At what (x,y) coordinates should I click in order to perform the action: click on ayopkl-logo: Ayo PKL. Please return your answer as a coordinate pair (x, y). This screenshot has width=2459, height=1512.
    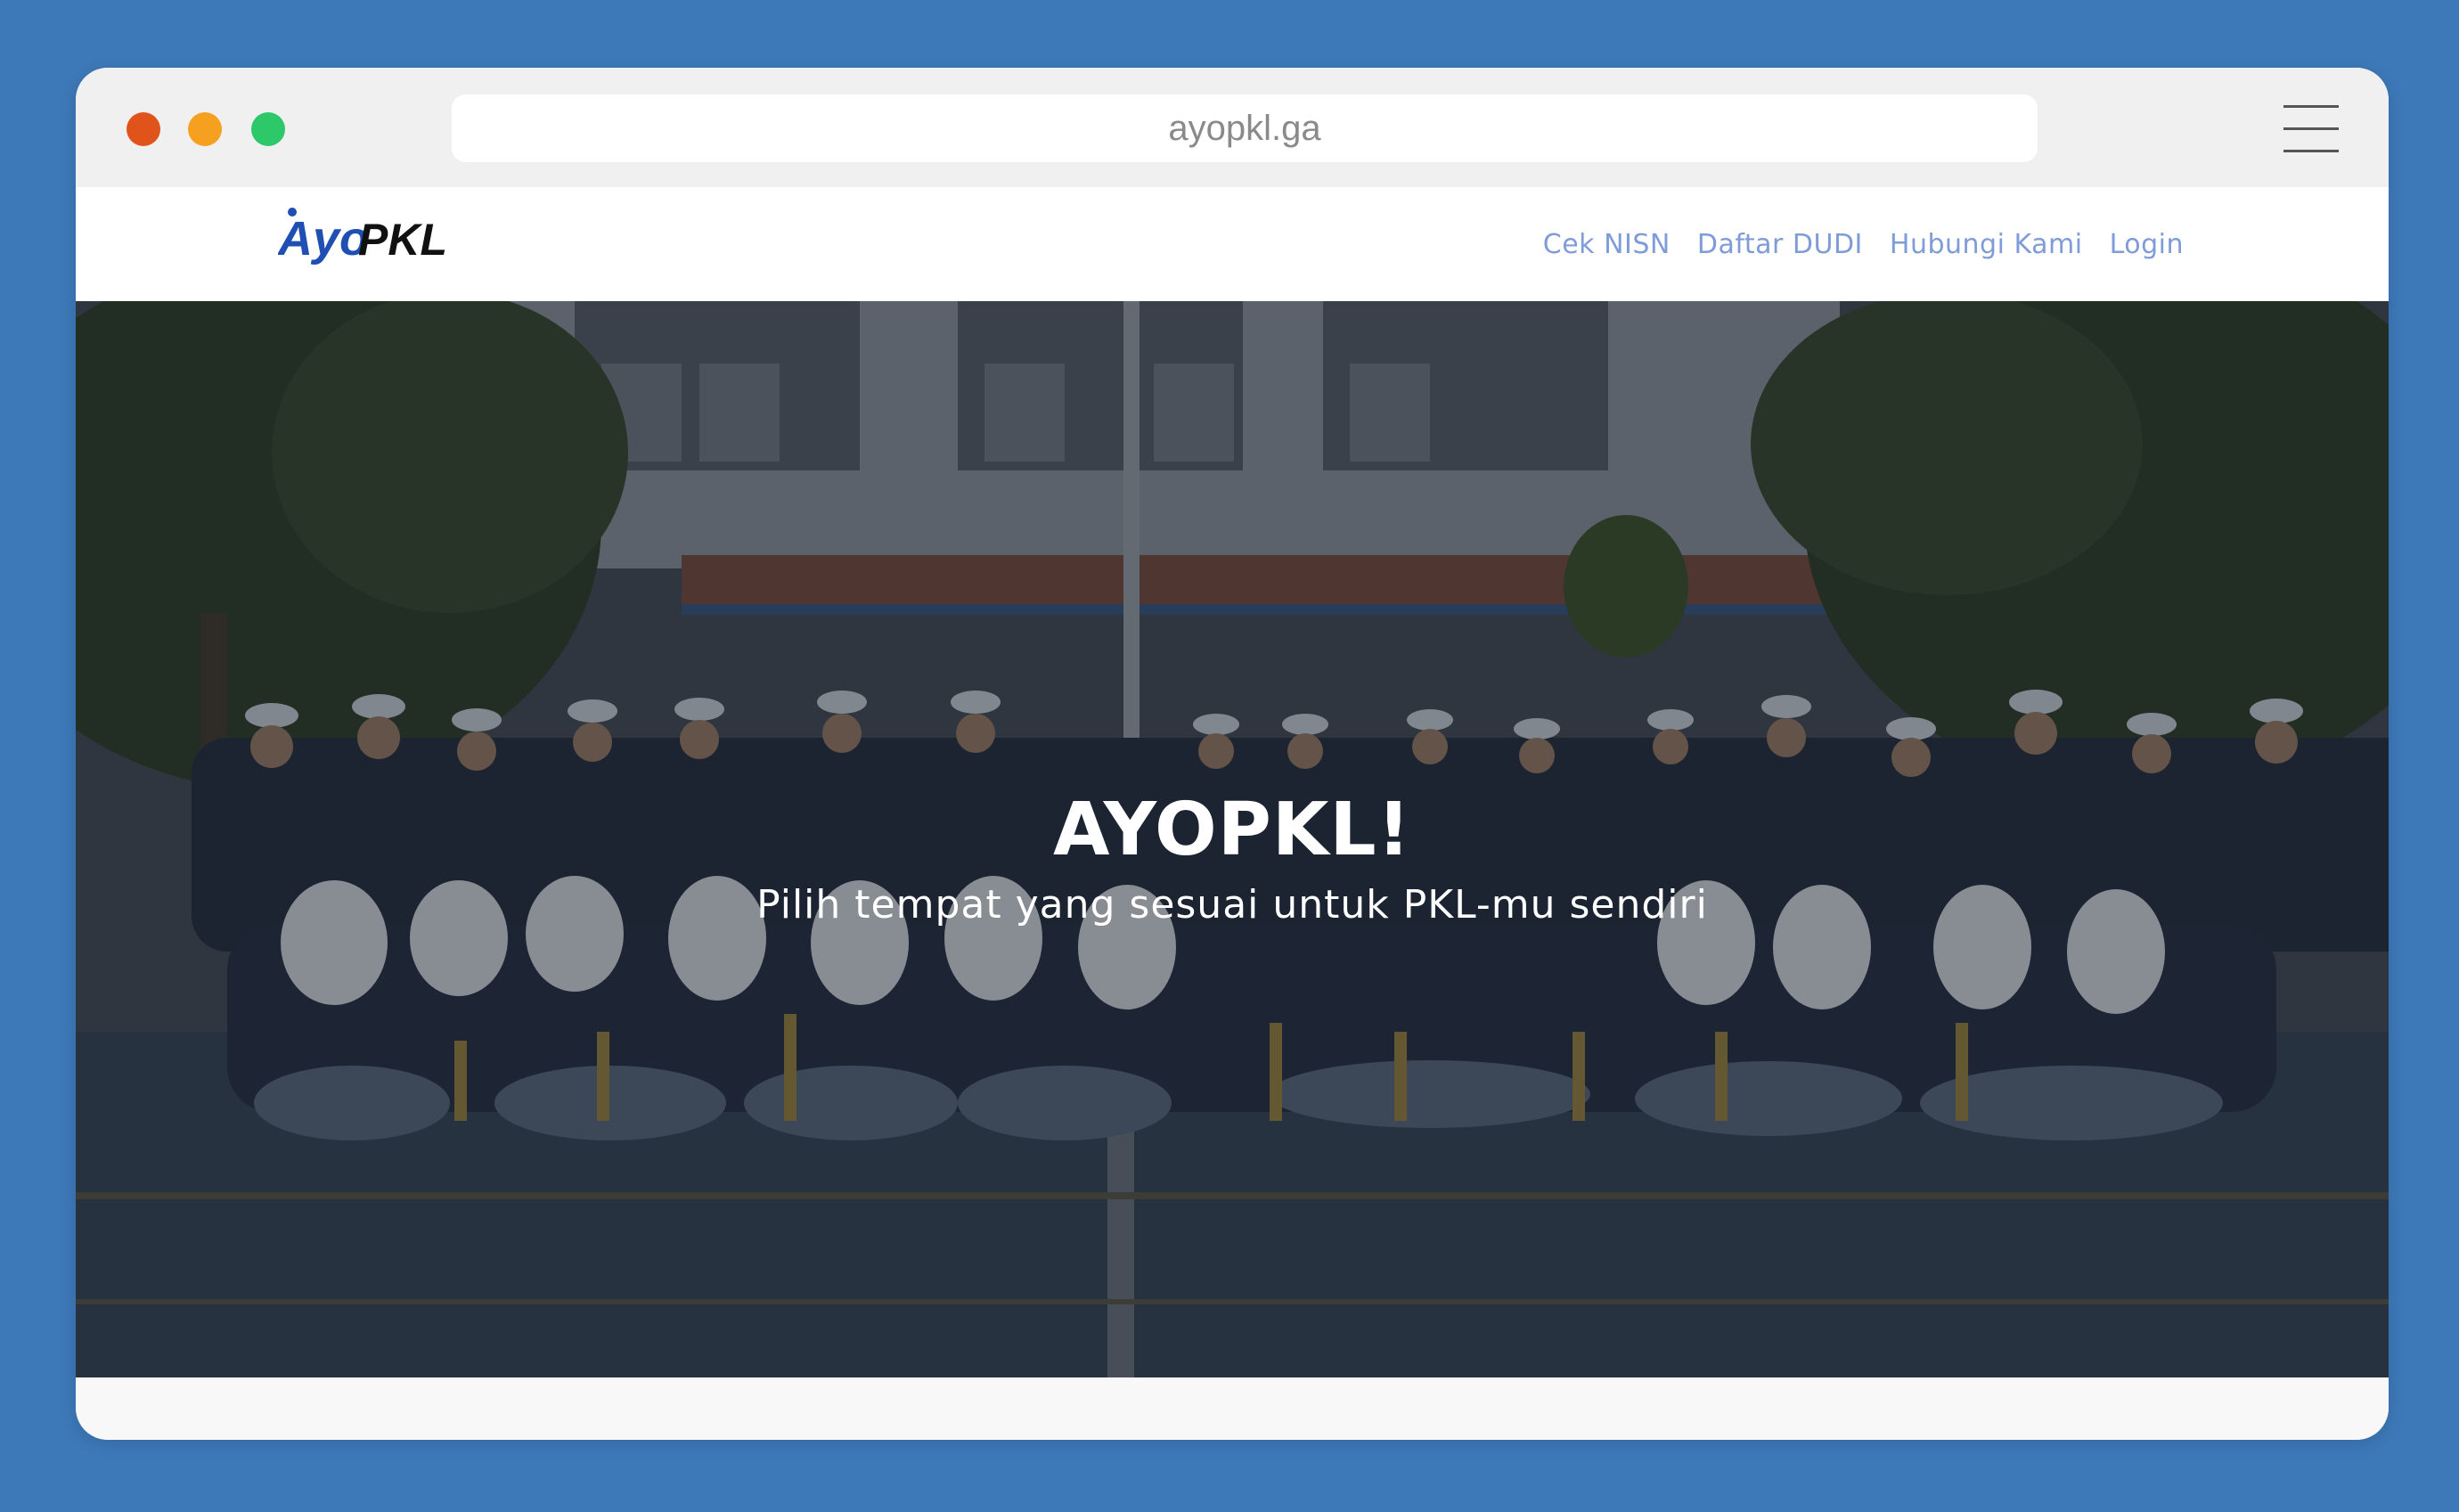
    Looking at the image, I should click on (362, 237).